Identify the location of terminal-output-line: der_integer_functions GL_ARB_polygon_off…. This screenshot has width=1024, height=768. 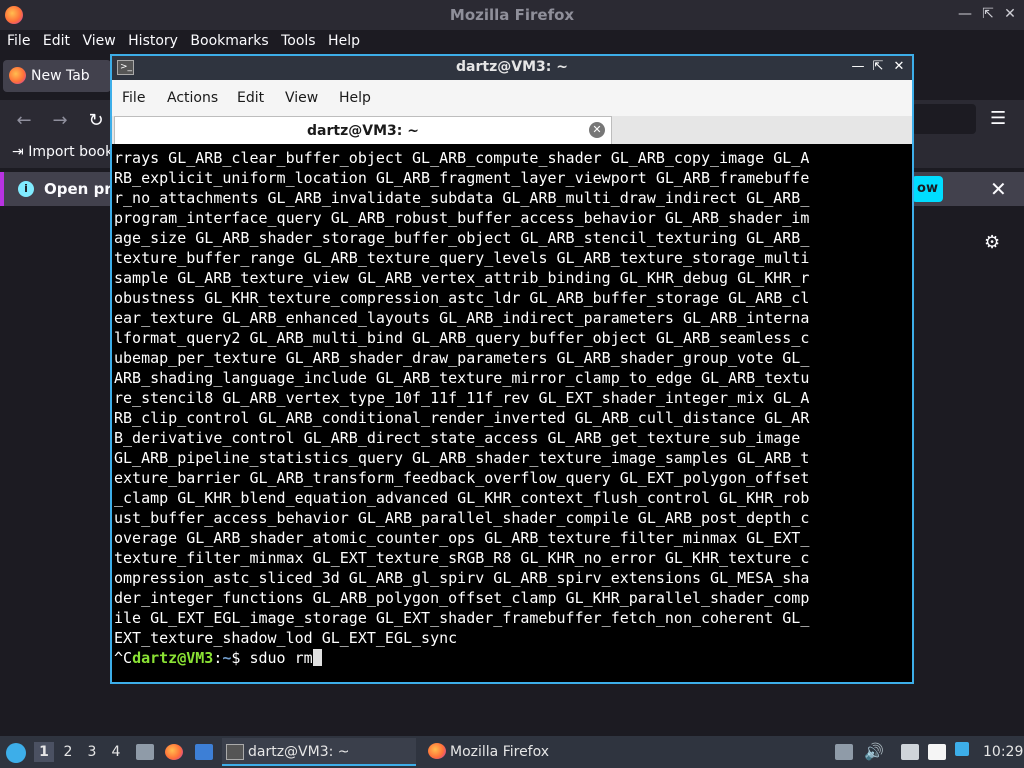
(462, 598).